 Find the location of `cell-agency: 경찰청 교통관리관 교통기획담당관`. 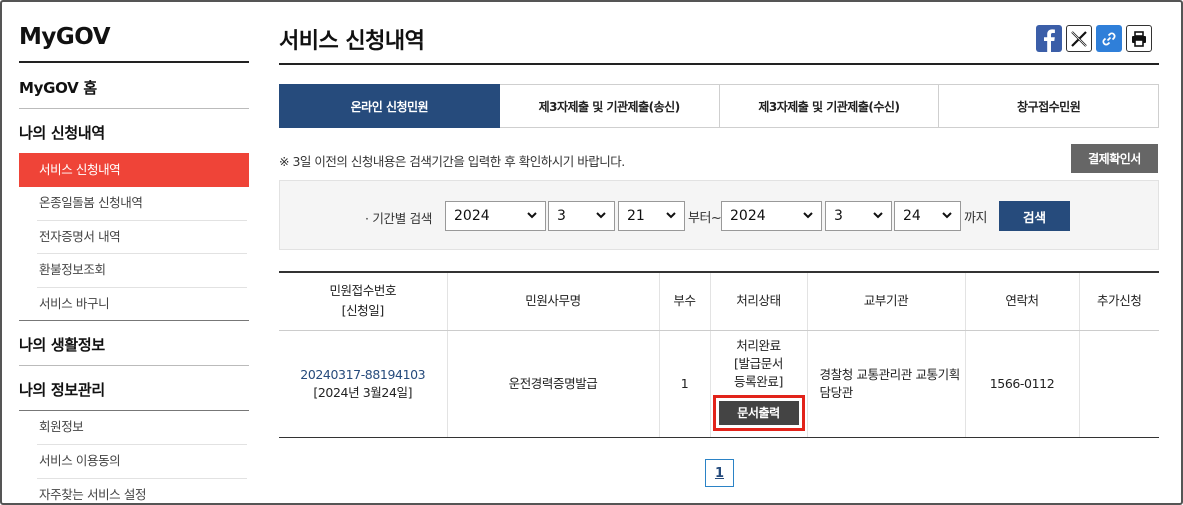

cell-agency: 경찰청 교통관리관 교통기획담당관 is located at coordinates (886, 384).